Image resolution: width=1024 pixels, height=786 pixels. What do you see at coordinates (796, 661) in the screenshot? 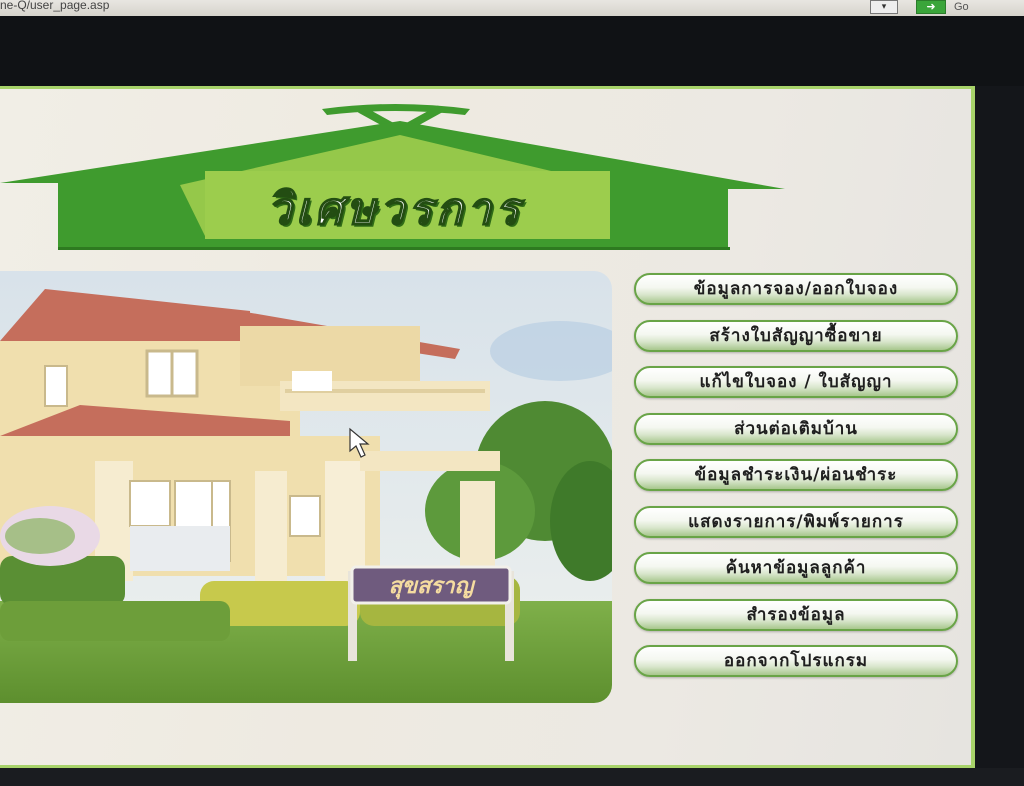
I see `menu-exit-program-button: ออกจากโปรแกรม` at bounding box center [796, 661].